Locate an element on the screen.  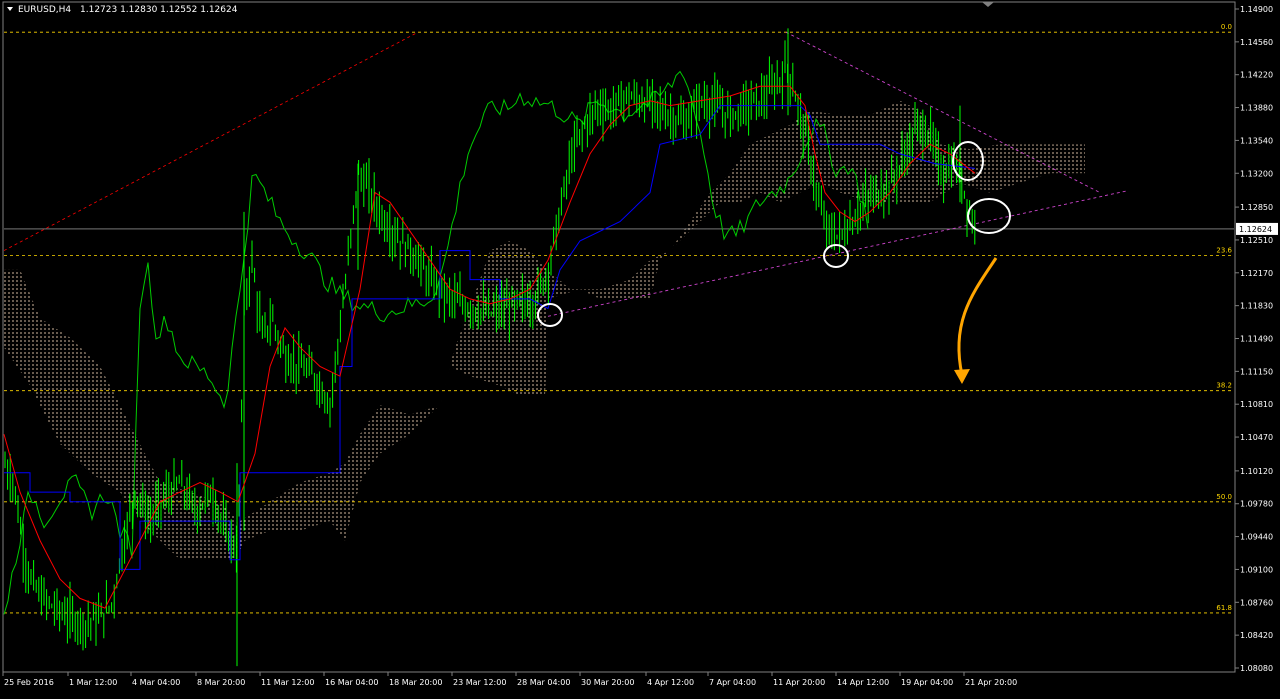
price-tick-label: 1.11150 is located at coordinates (1256, 371).